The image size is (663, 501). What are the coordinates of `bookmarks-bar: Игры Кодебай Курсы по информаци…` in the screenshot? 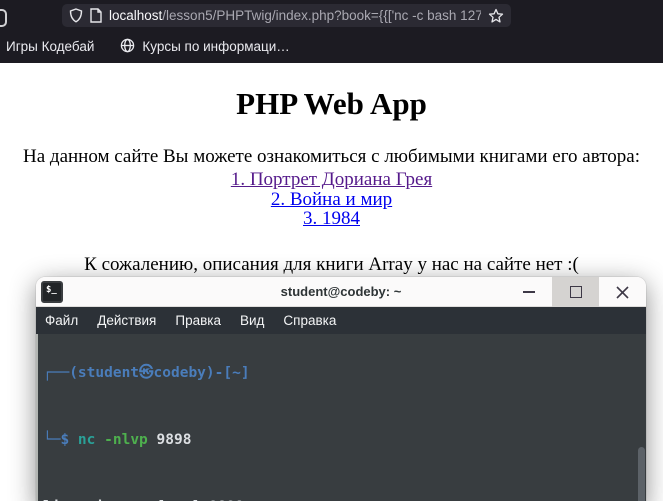 It's located at (331, 46).